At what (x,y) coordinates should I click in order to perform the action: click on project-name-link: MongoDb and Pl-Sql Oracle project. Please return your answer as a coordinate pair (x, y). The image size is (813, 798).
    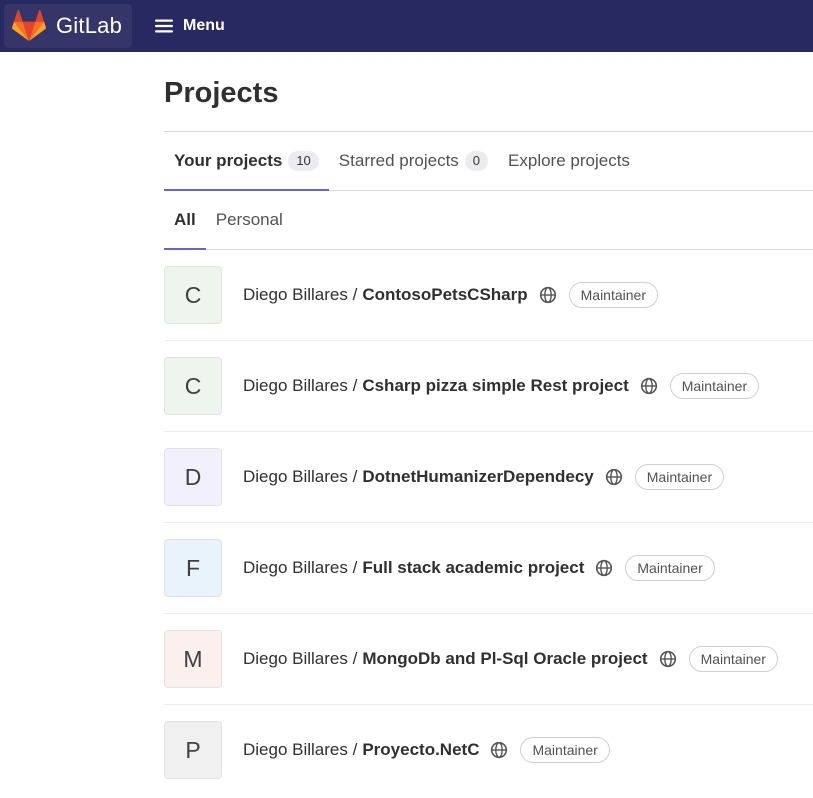
    Looking at the image, I should click on (504, 659).